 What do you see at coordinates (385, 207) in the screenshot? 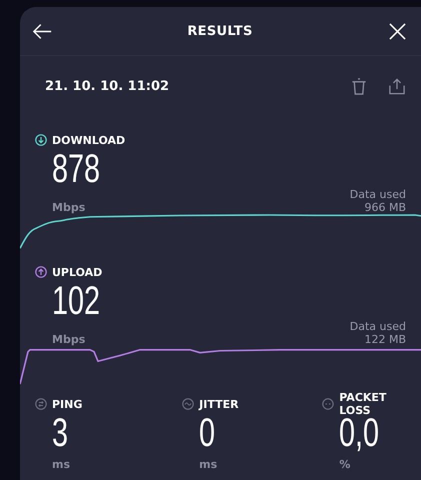
I see `data-used-value: 966 MB` at bounding box center [385, 207].